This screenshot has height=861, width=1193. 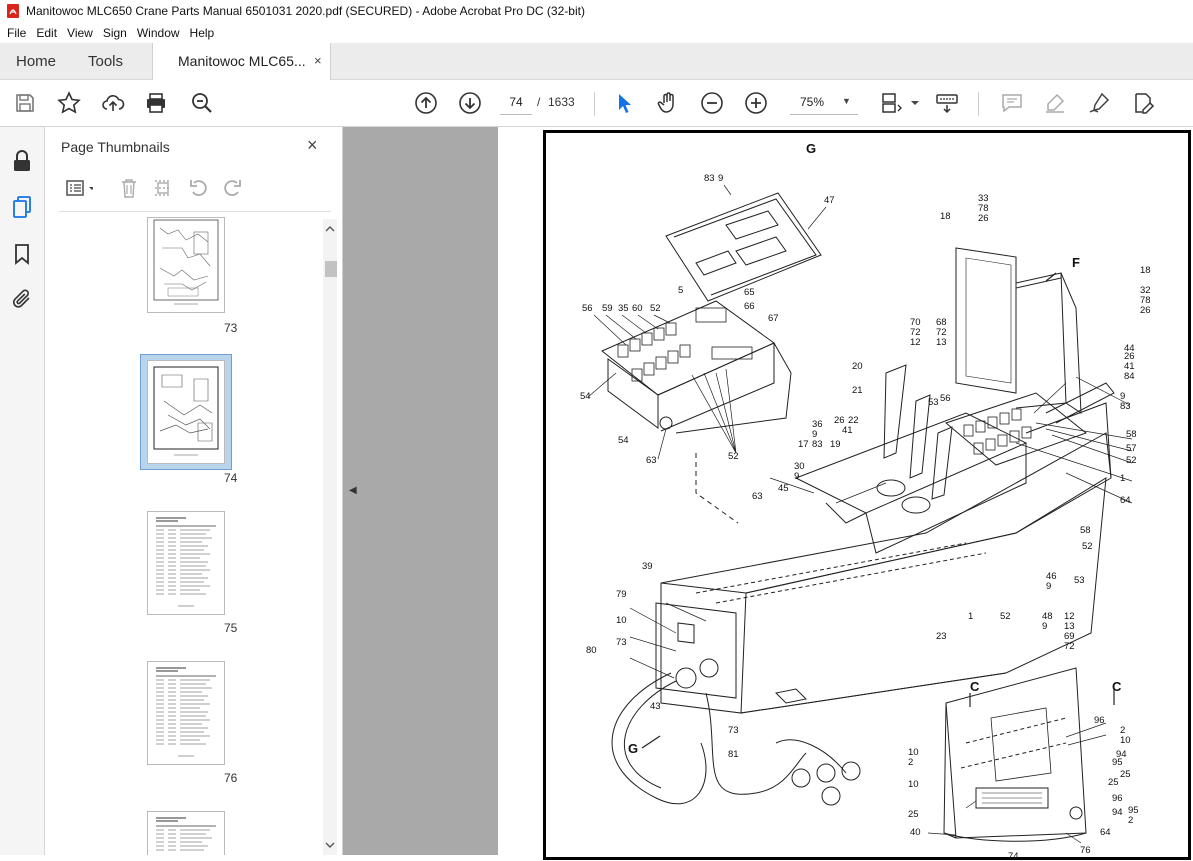 I want to click on thumbnail-tools, so click(x=194, y=190).